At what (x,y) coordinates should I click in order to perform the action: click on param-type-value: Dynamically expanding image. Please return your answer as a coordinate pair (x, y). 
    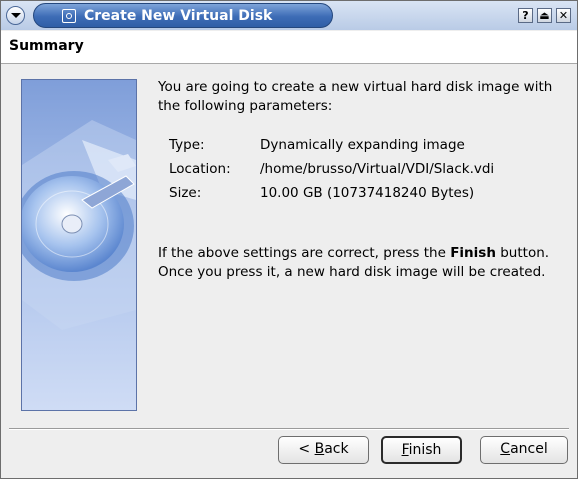
    Looking at the image, I should click on (362, 145).